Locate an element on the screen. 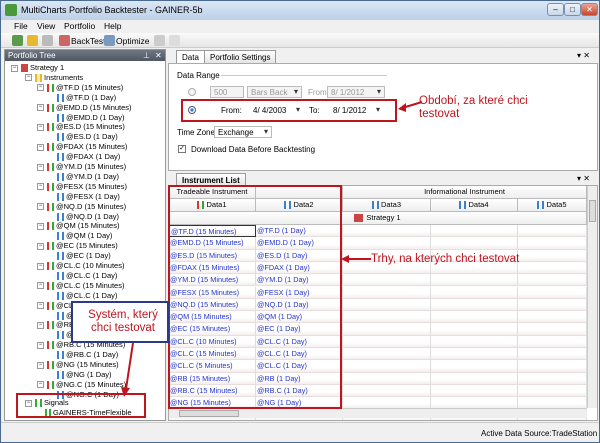  tree-instrument-daily: @FESX (1 Day) is located at coordinates (88, 197).